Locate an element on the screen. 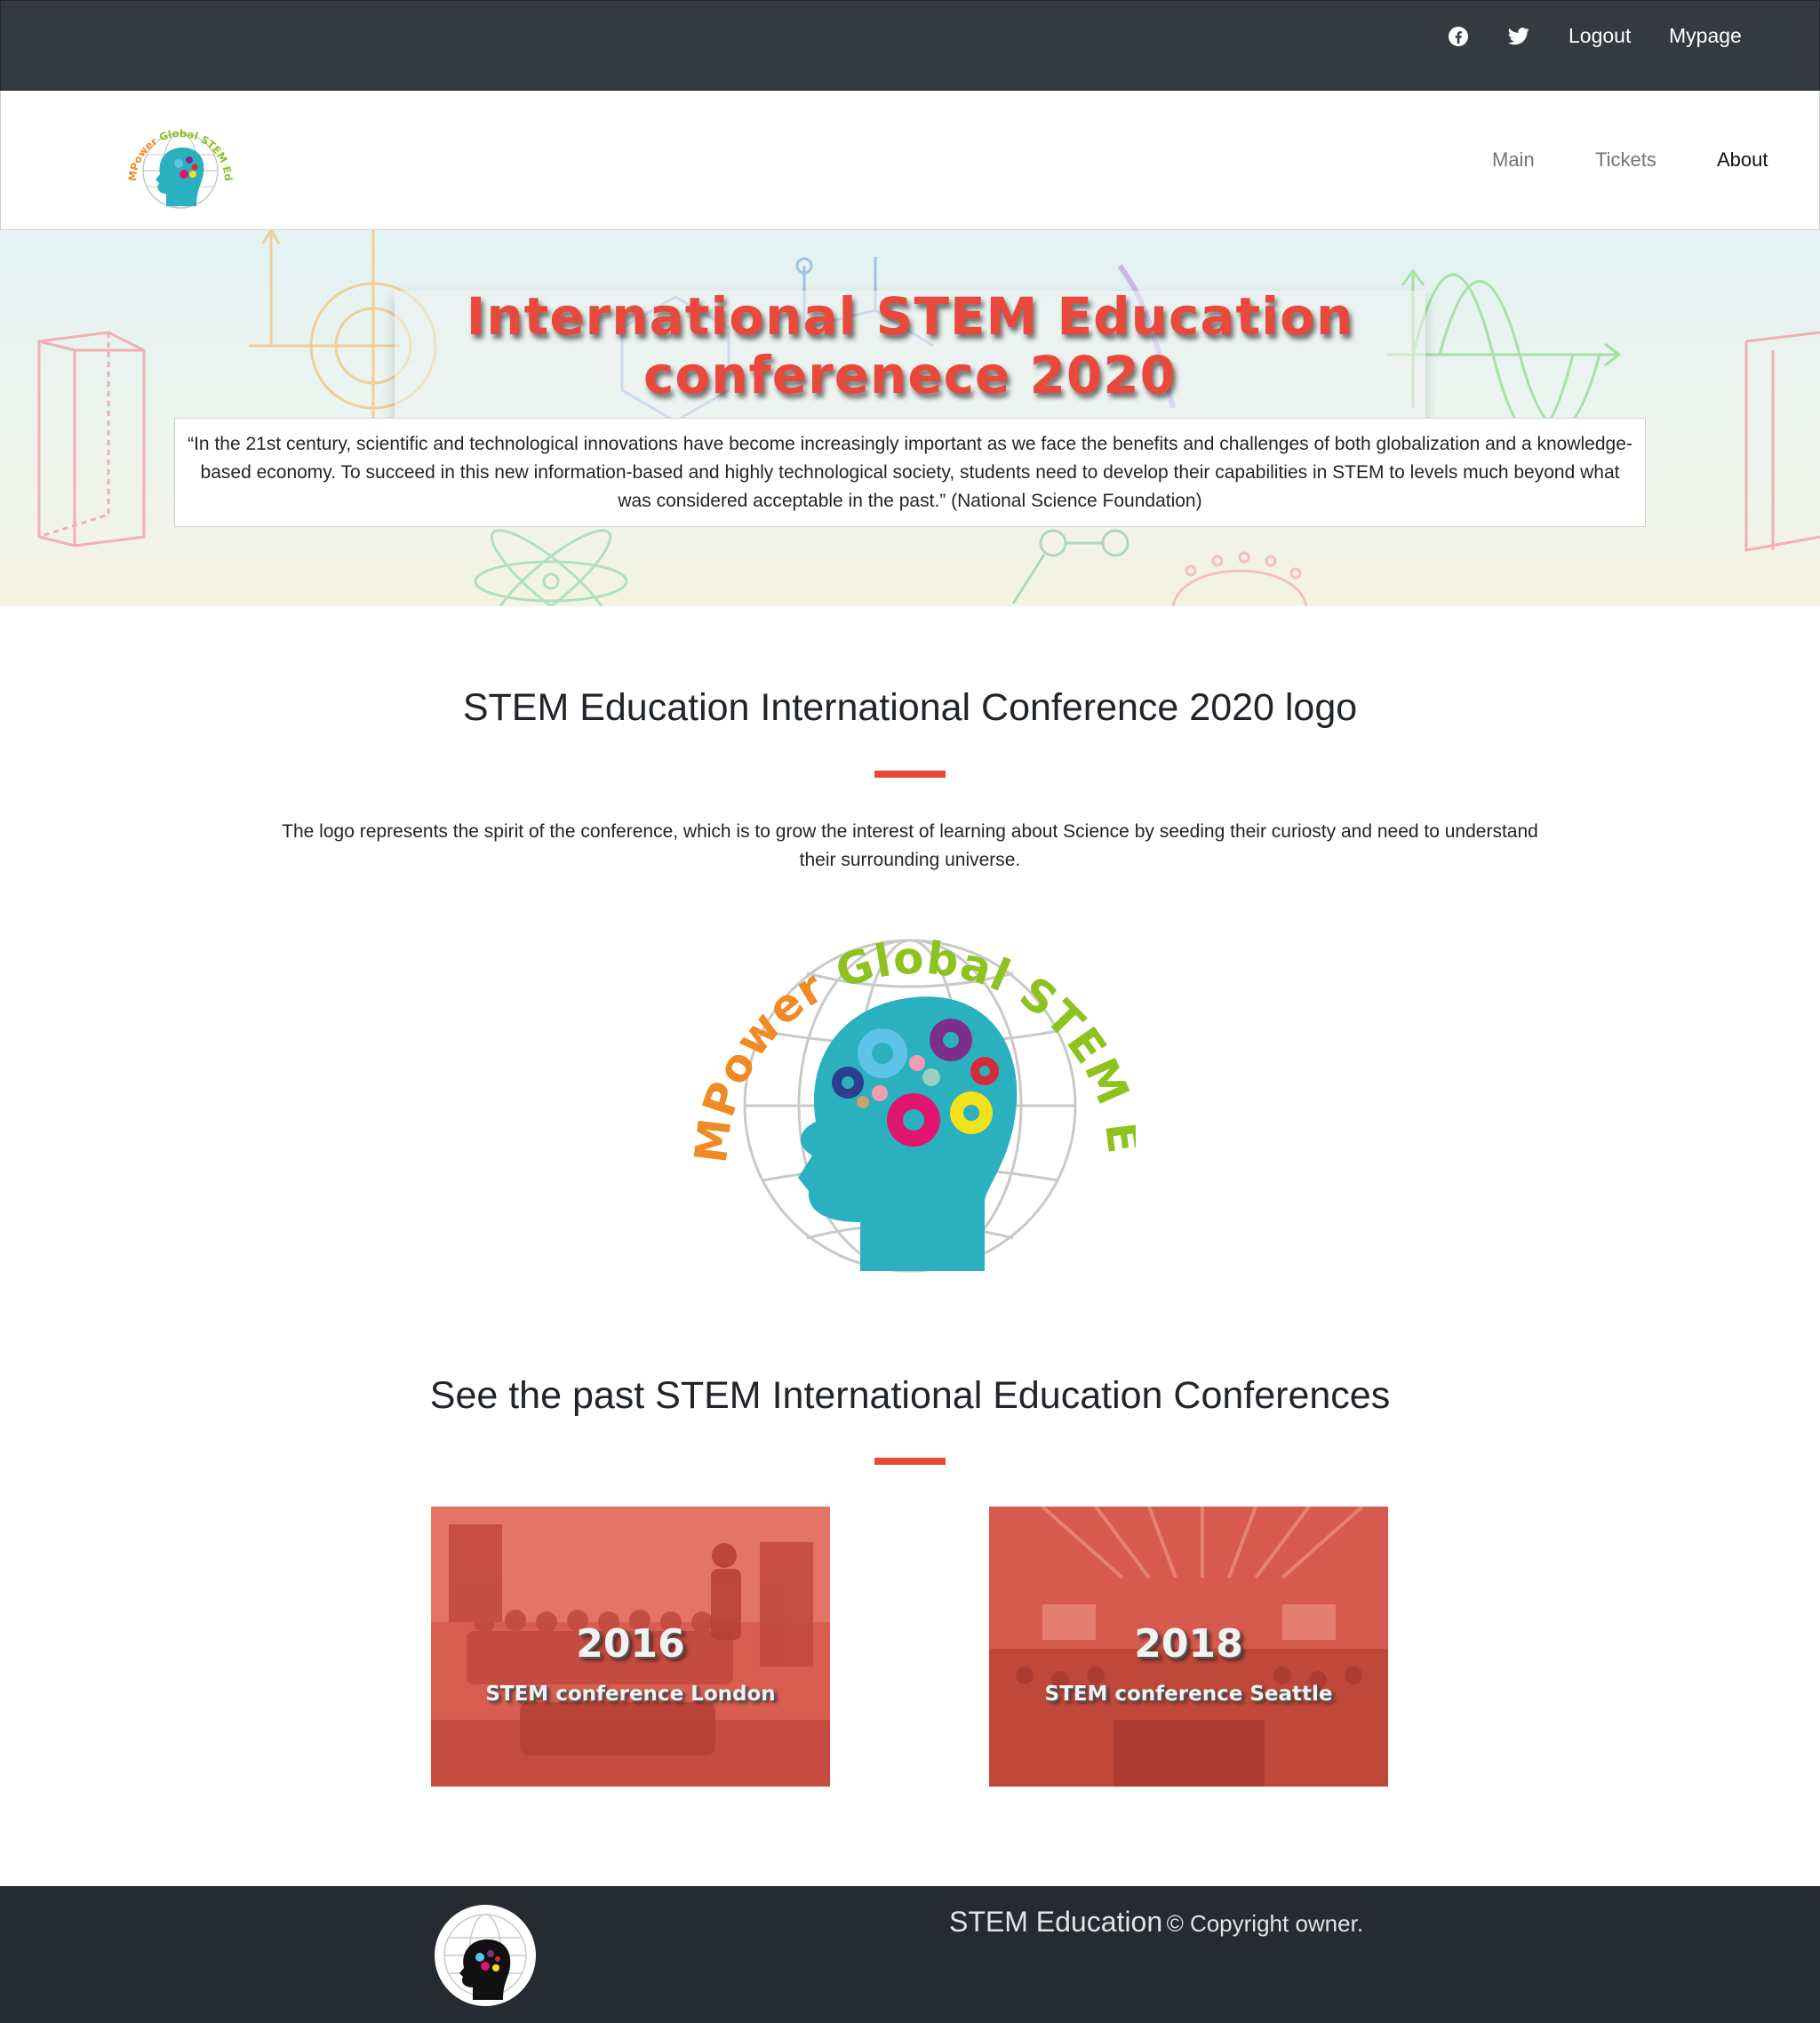  mypage-link: Mypage is located at coordinates (1705, 35).